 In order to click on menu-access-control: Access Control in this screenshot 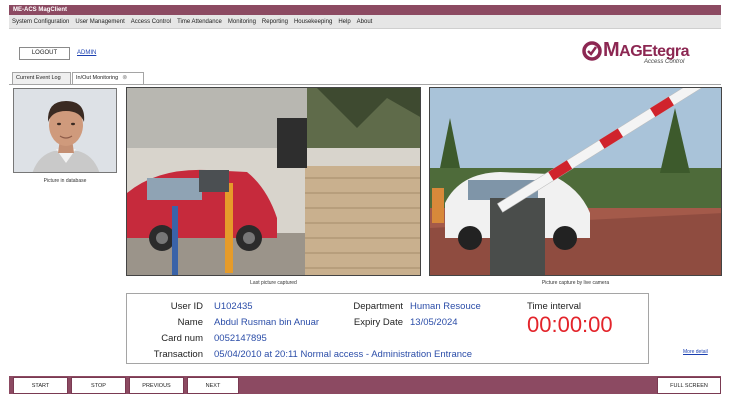, I will do `click(151, 22)`.